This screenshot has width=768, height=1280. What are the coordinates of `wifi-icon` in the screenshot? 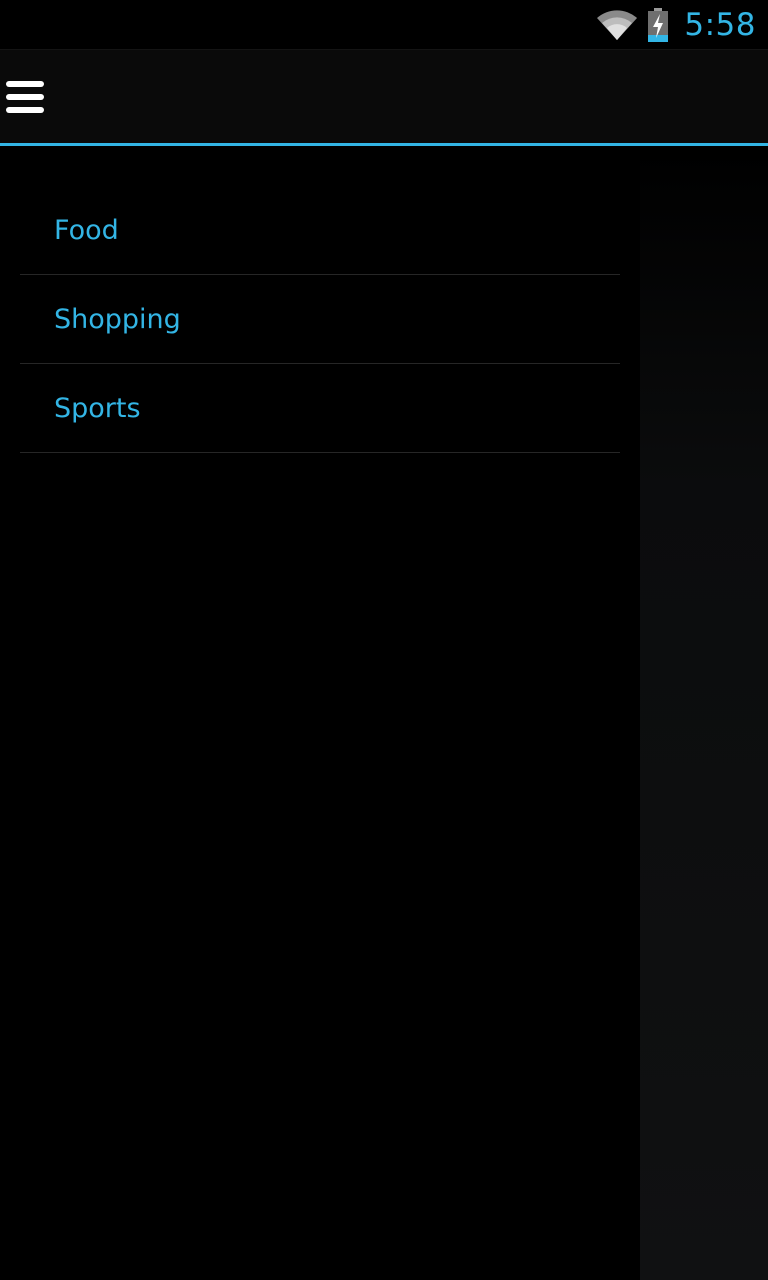 It's located at (617, 25).